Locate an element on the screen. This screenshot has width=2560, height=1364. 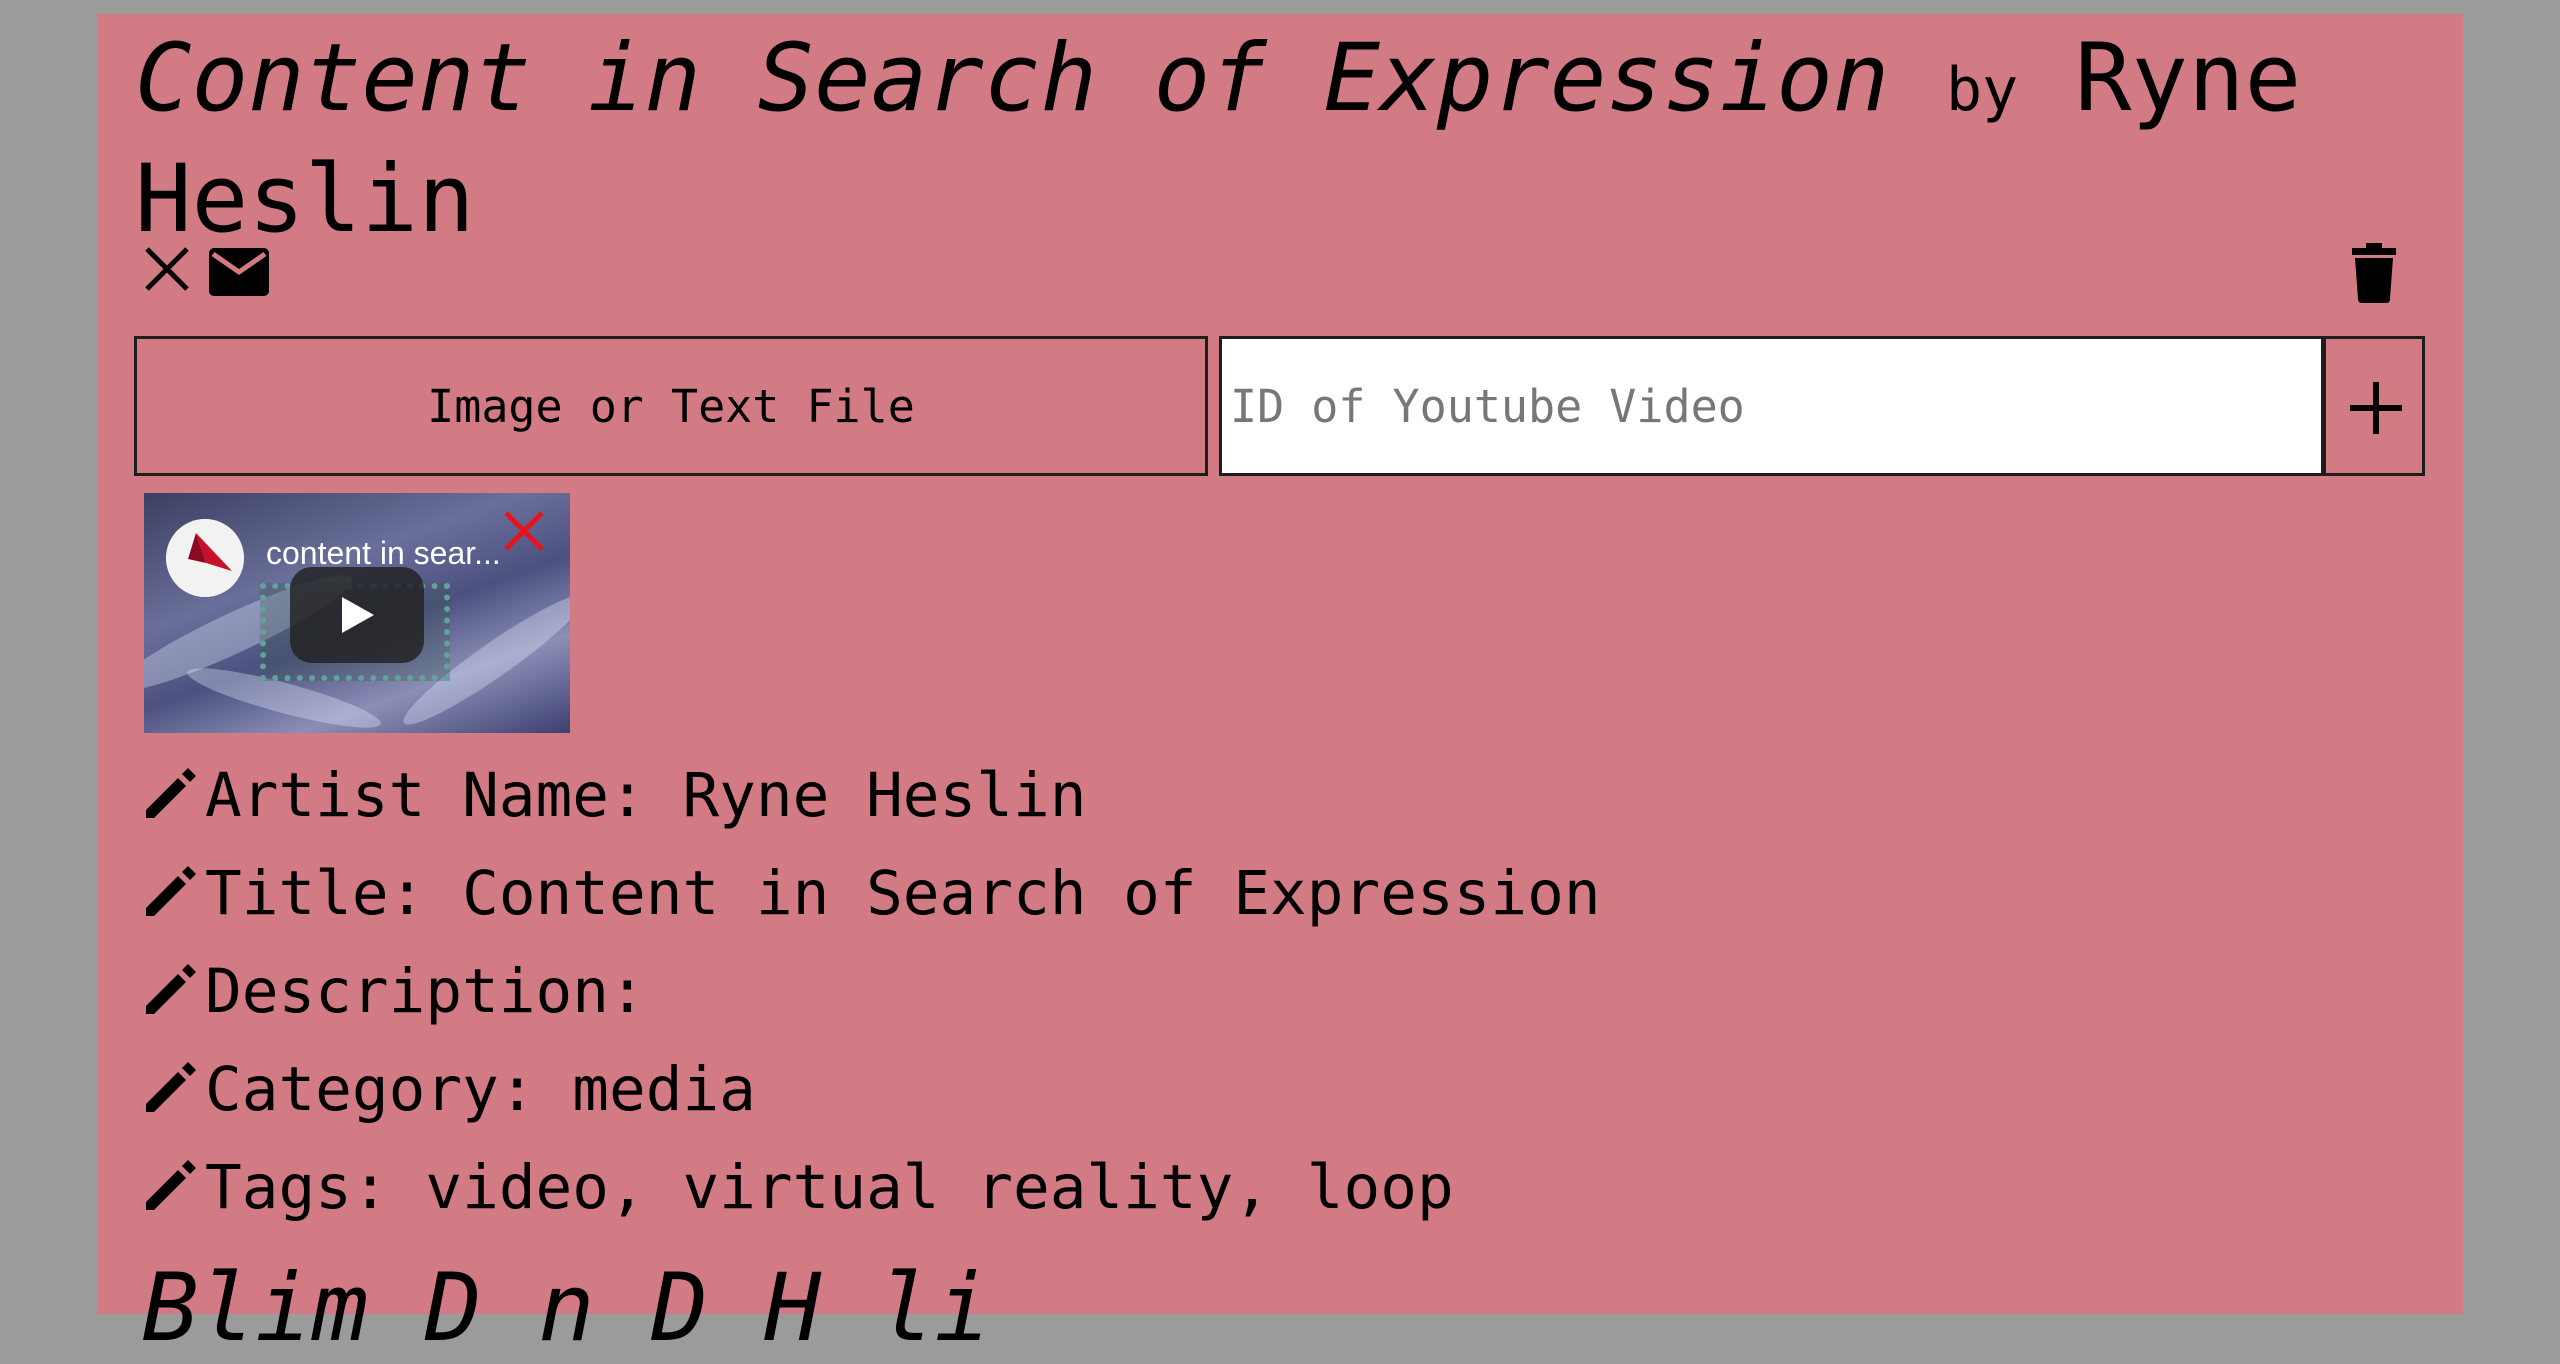
trash-icon is located at coordinates (2374, 273).